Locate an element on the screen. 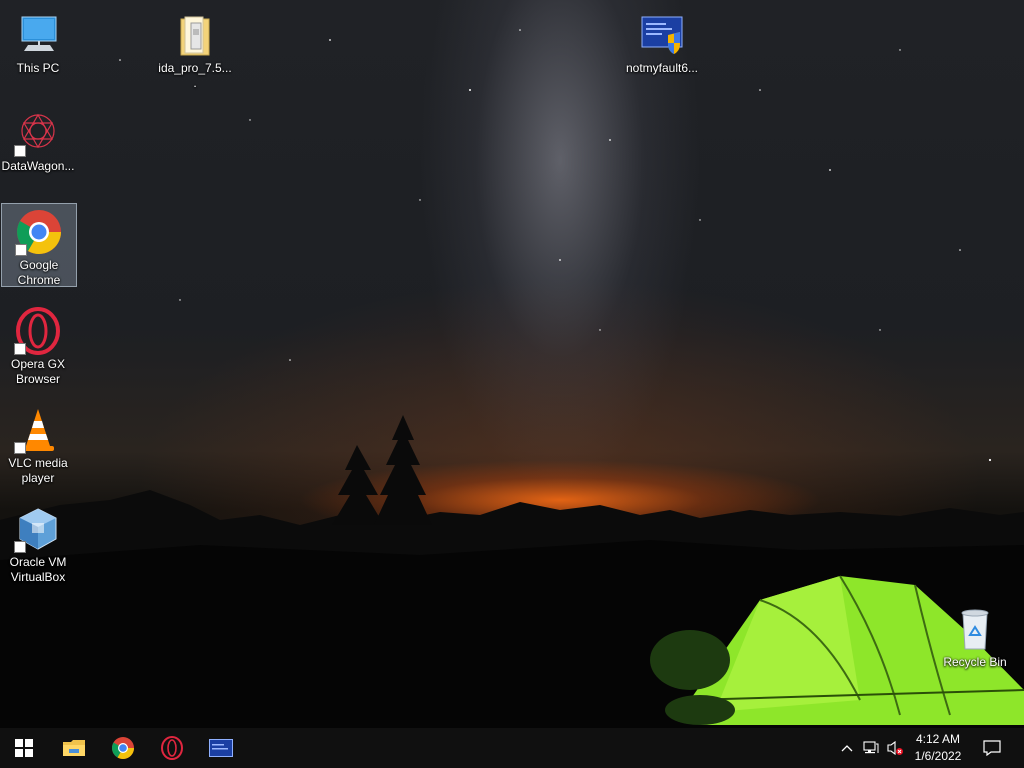 The width and height of the screenshot is (1024, 768). start-button is located at coordinates (24, 748).